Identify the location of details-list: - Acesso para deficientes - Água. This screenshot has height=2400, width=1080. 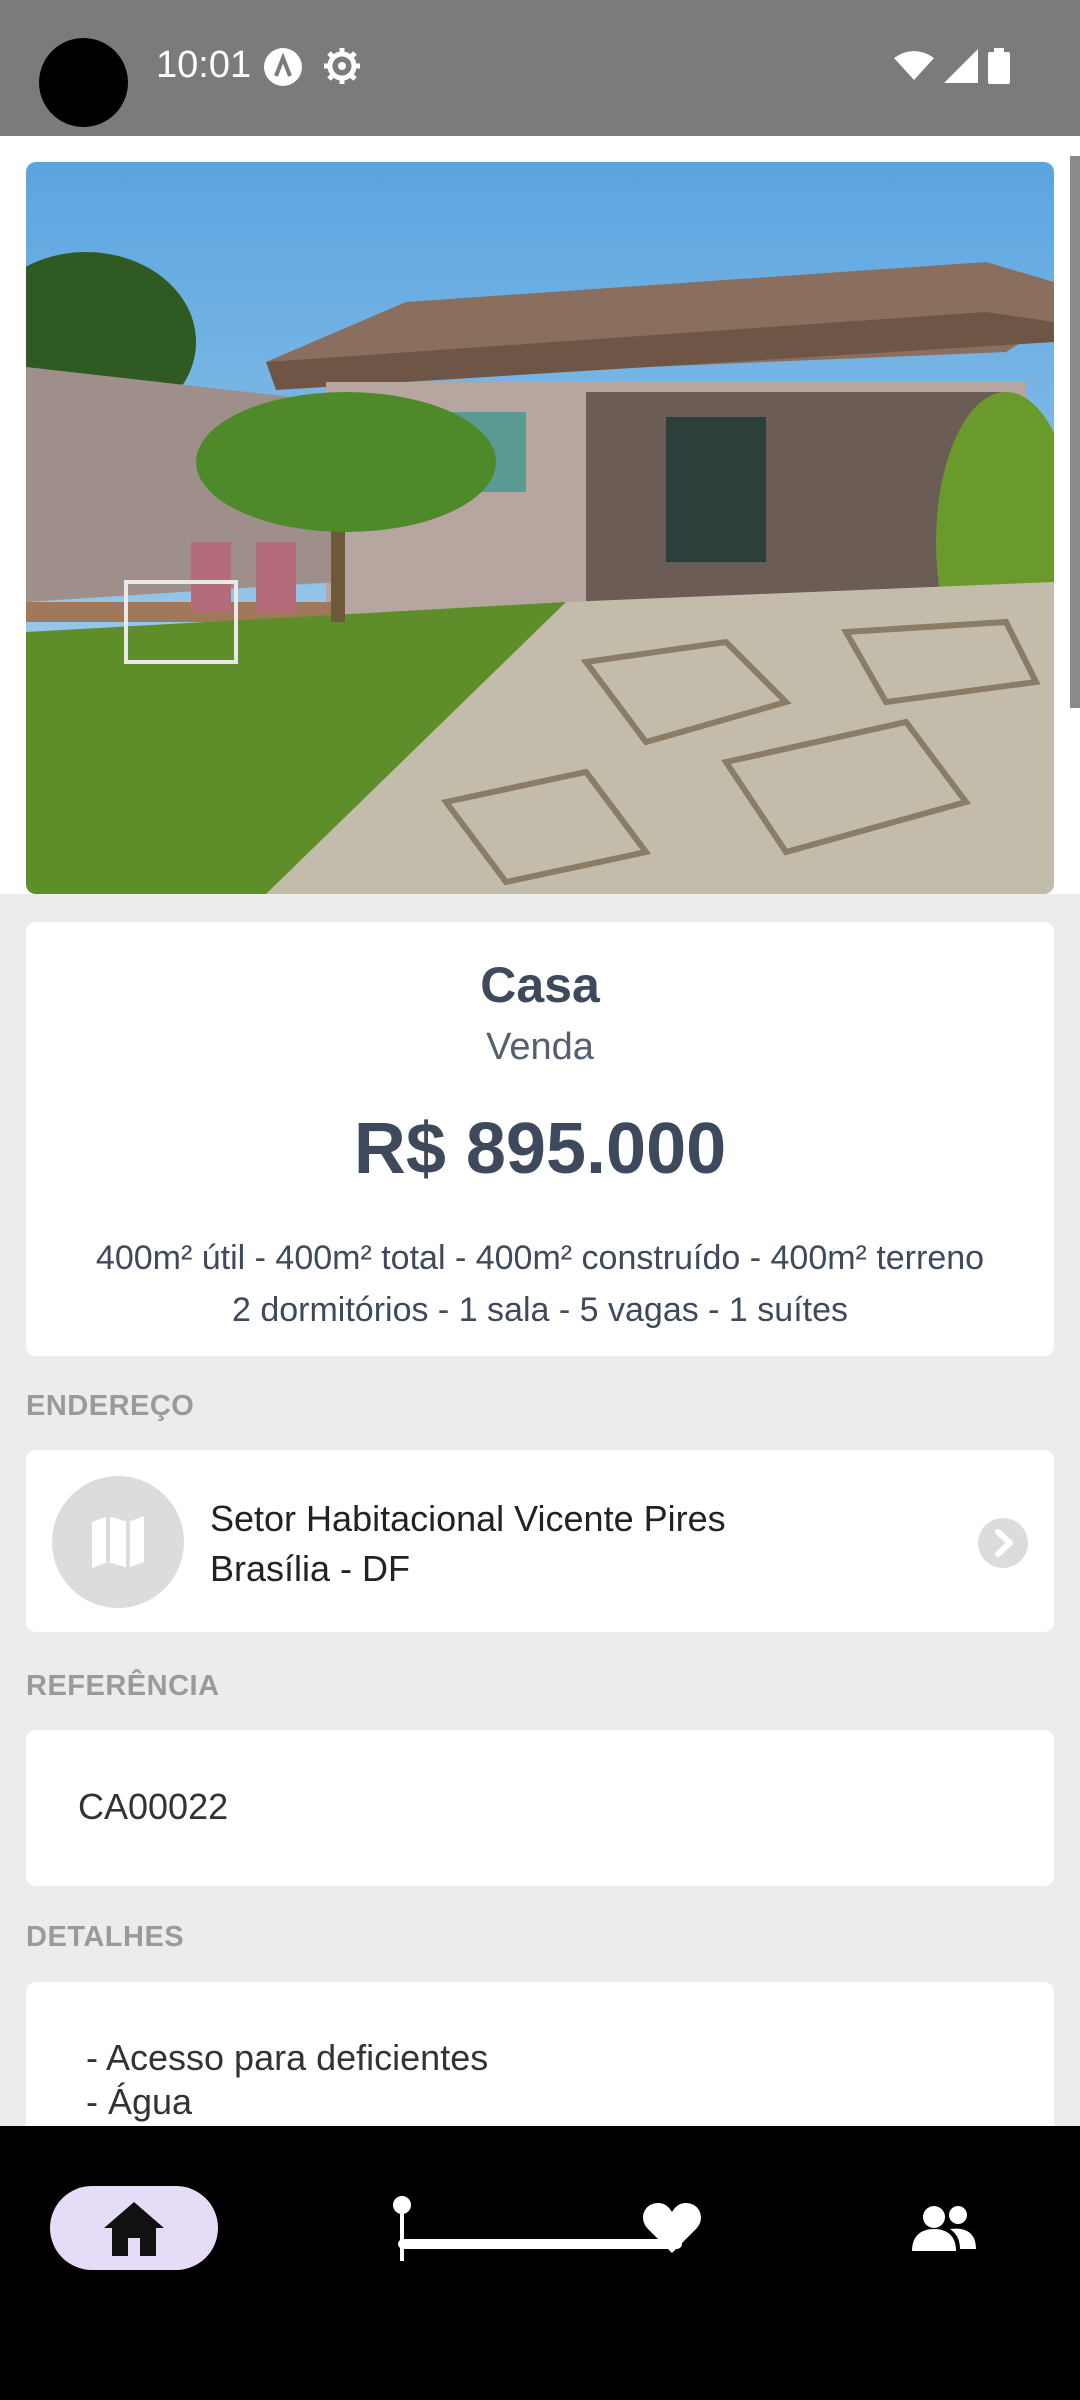
(287, 2080).